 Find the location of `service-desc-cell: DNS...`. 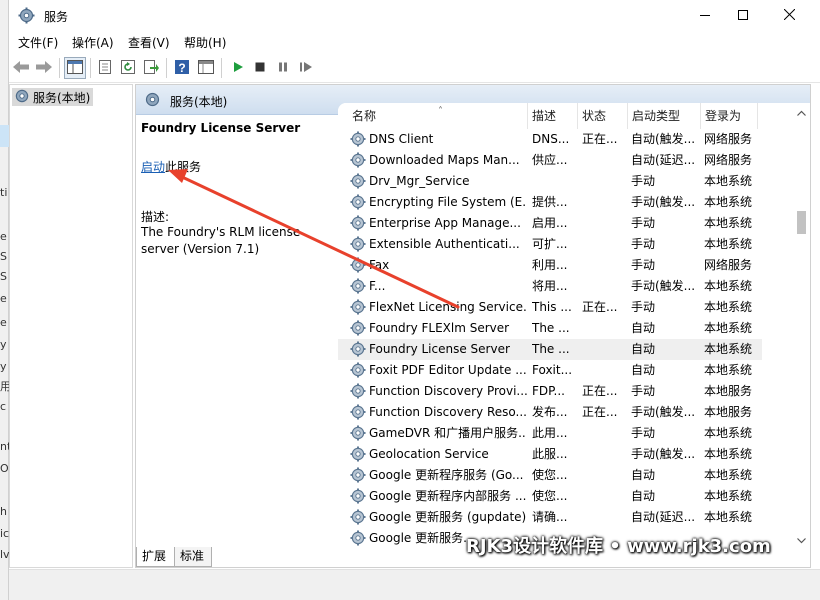

service-desc-cell: DNS... is located at coordinates (551, 139).